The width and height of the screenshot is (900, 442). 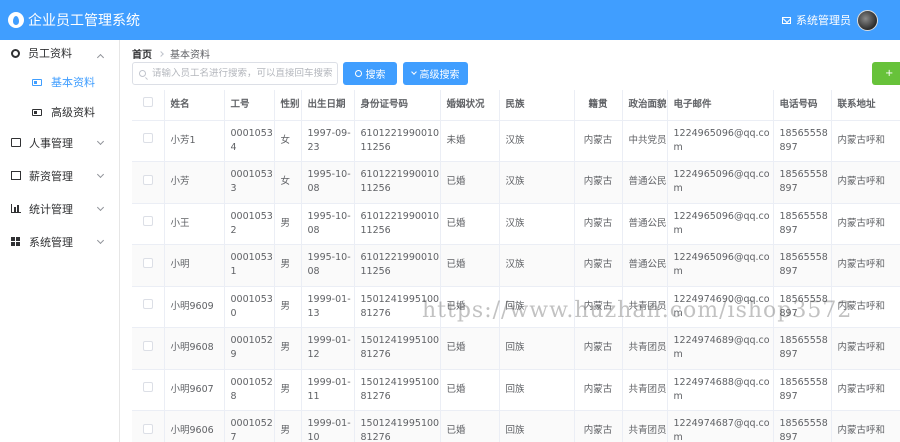 I want to click on table-cell: 中共党员, so click(x=645, y=141).